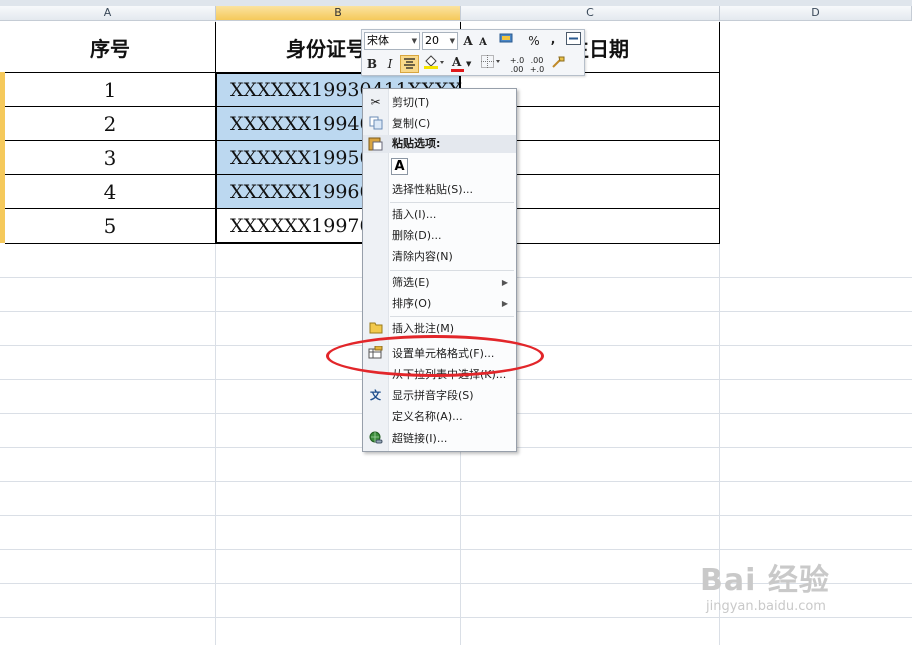 The height and width of the screenshot is (645, 912). What do you see at coordinates (372, 64) in the screenshot?
I see `bold-button: B` at bounding box center [372, 64].